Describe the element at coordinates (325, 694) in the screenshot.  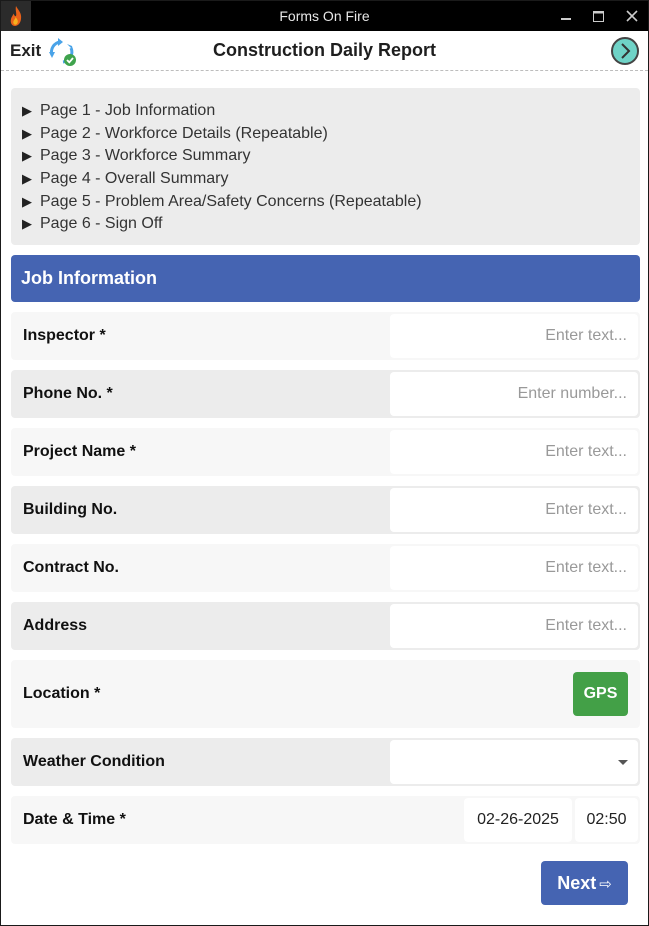
I see `field-row-location: Location * GPS` at that location.